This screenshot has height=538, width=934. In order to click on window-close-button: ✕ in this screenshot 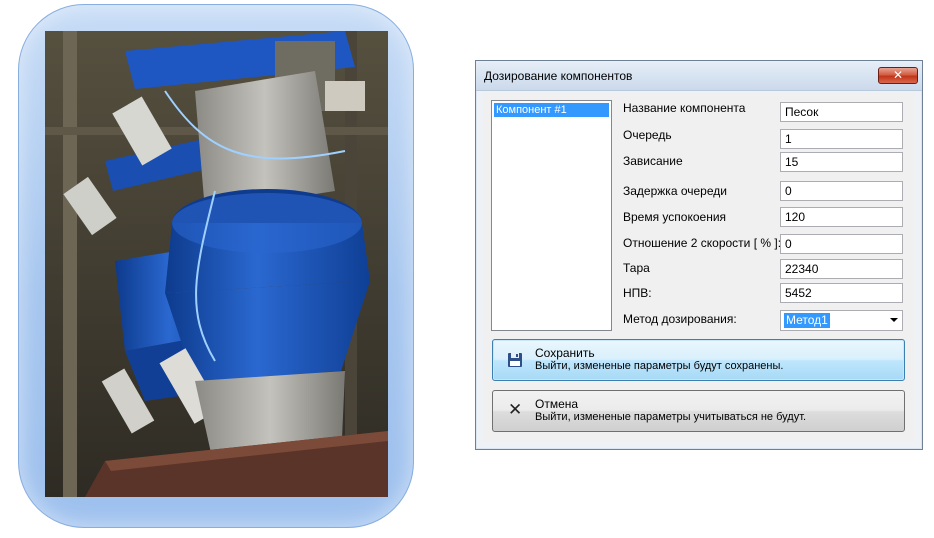, I will do `click(898, 75)`.